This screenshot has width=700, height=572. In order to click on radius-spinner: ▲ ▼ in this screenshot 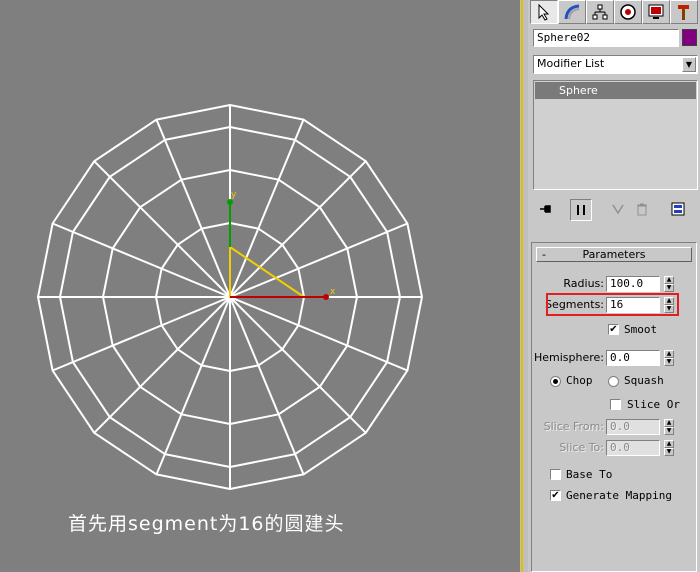, I will do `click(669, 284)`.